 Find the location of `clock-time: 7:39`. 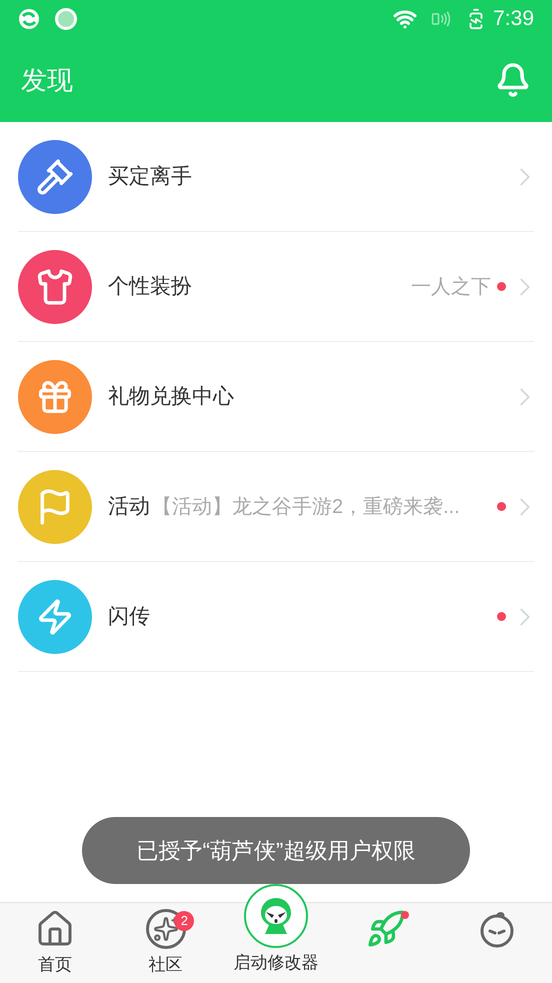

clock-time: 7:39 is located at coordinates (513, 19).